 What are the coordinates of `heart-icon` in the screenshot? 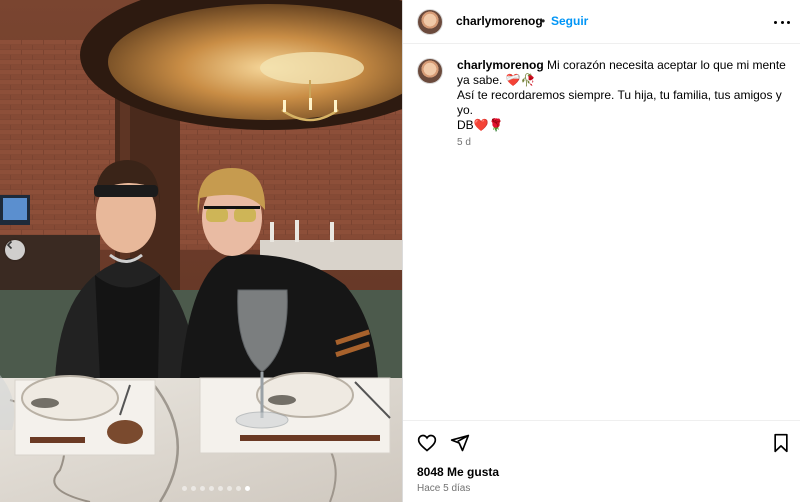 It's located at (427, 443).